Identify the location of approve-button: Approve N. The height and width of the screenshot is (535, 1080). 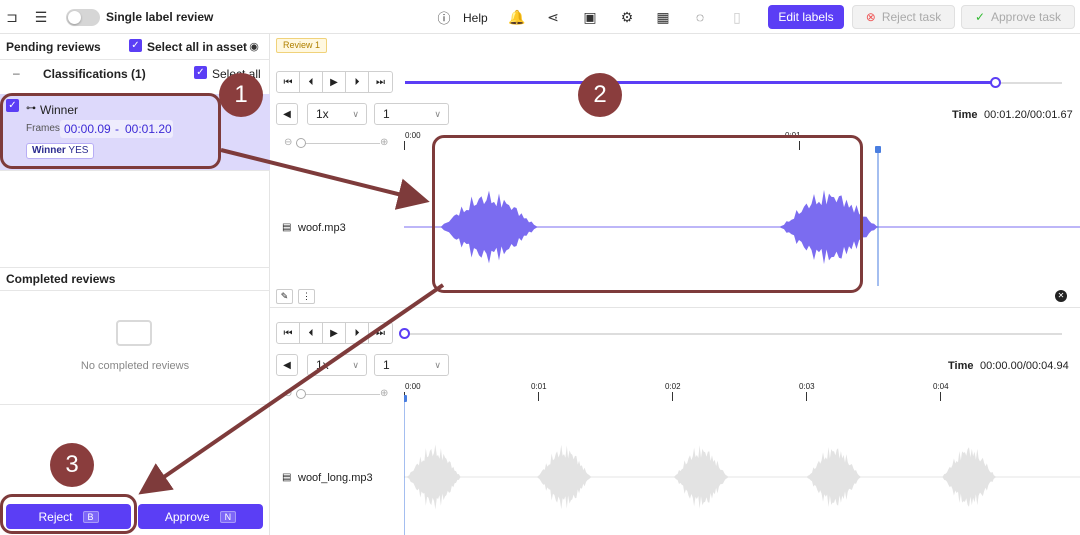
(200, 516).